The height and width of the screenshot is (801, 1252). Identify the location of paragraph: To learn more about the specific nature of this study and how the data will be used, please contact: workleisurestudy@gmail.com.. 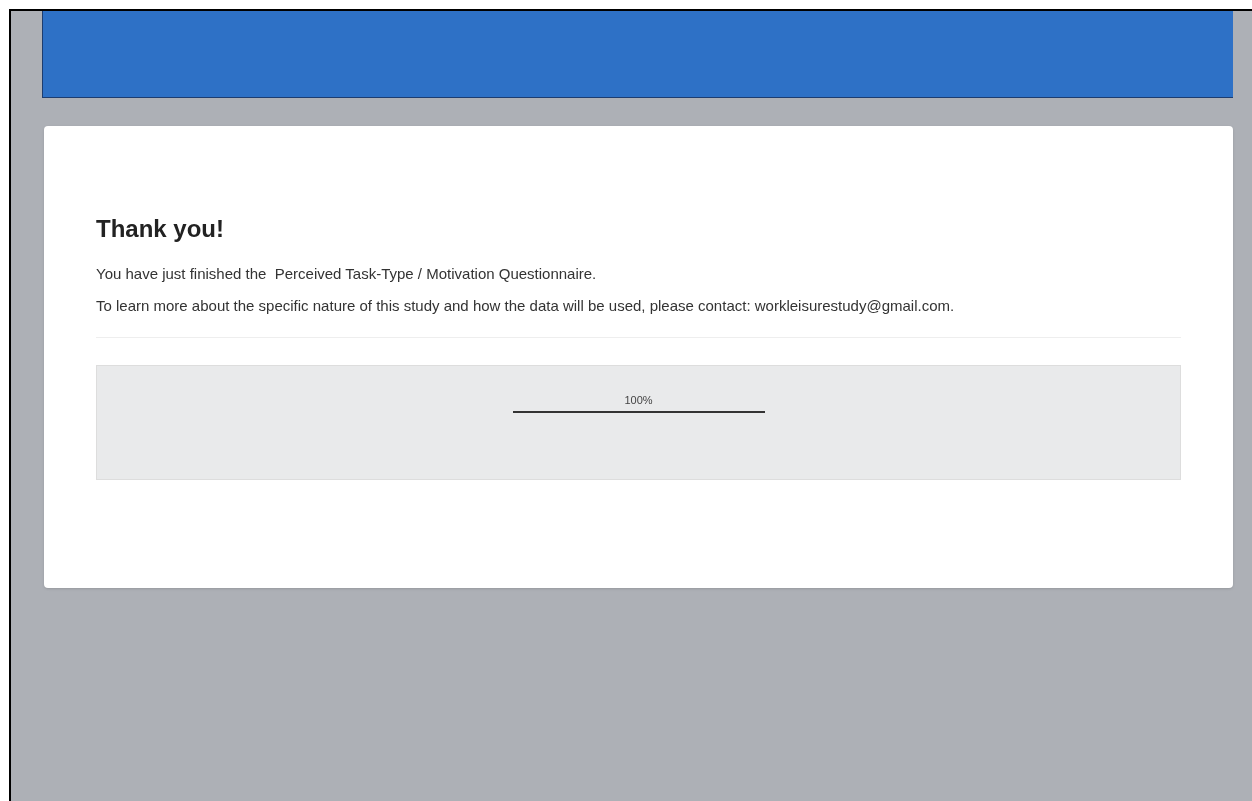
(526, 306).